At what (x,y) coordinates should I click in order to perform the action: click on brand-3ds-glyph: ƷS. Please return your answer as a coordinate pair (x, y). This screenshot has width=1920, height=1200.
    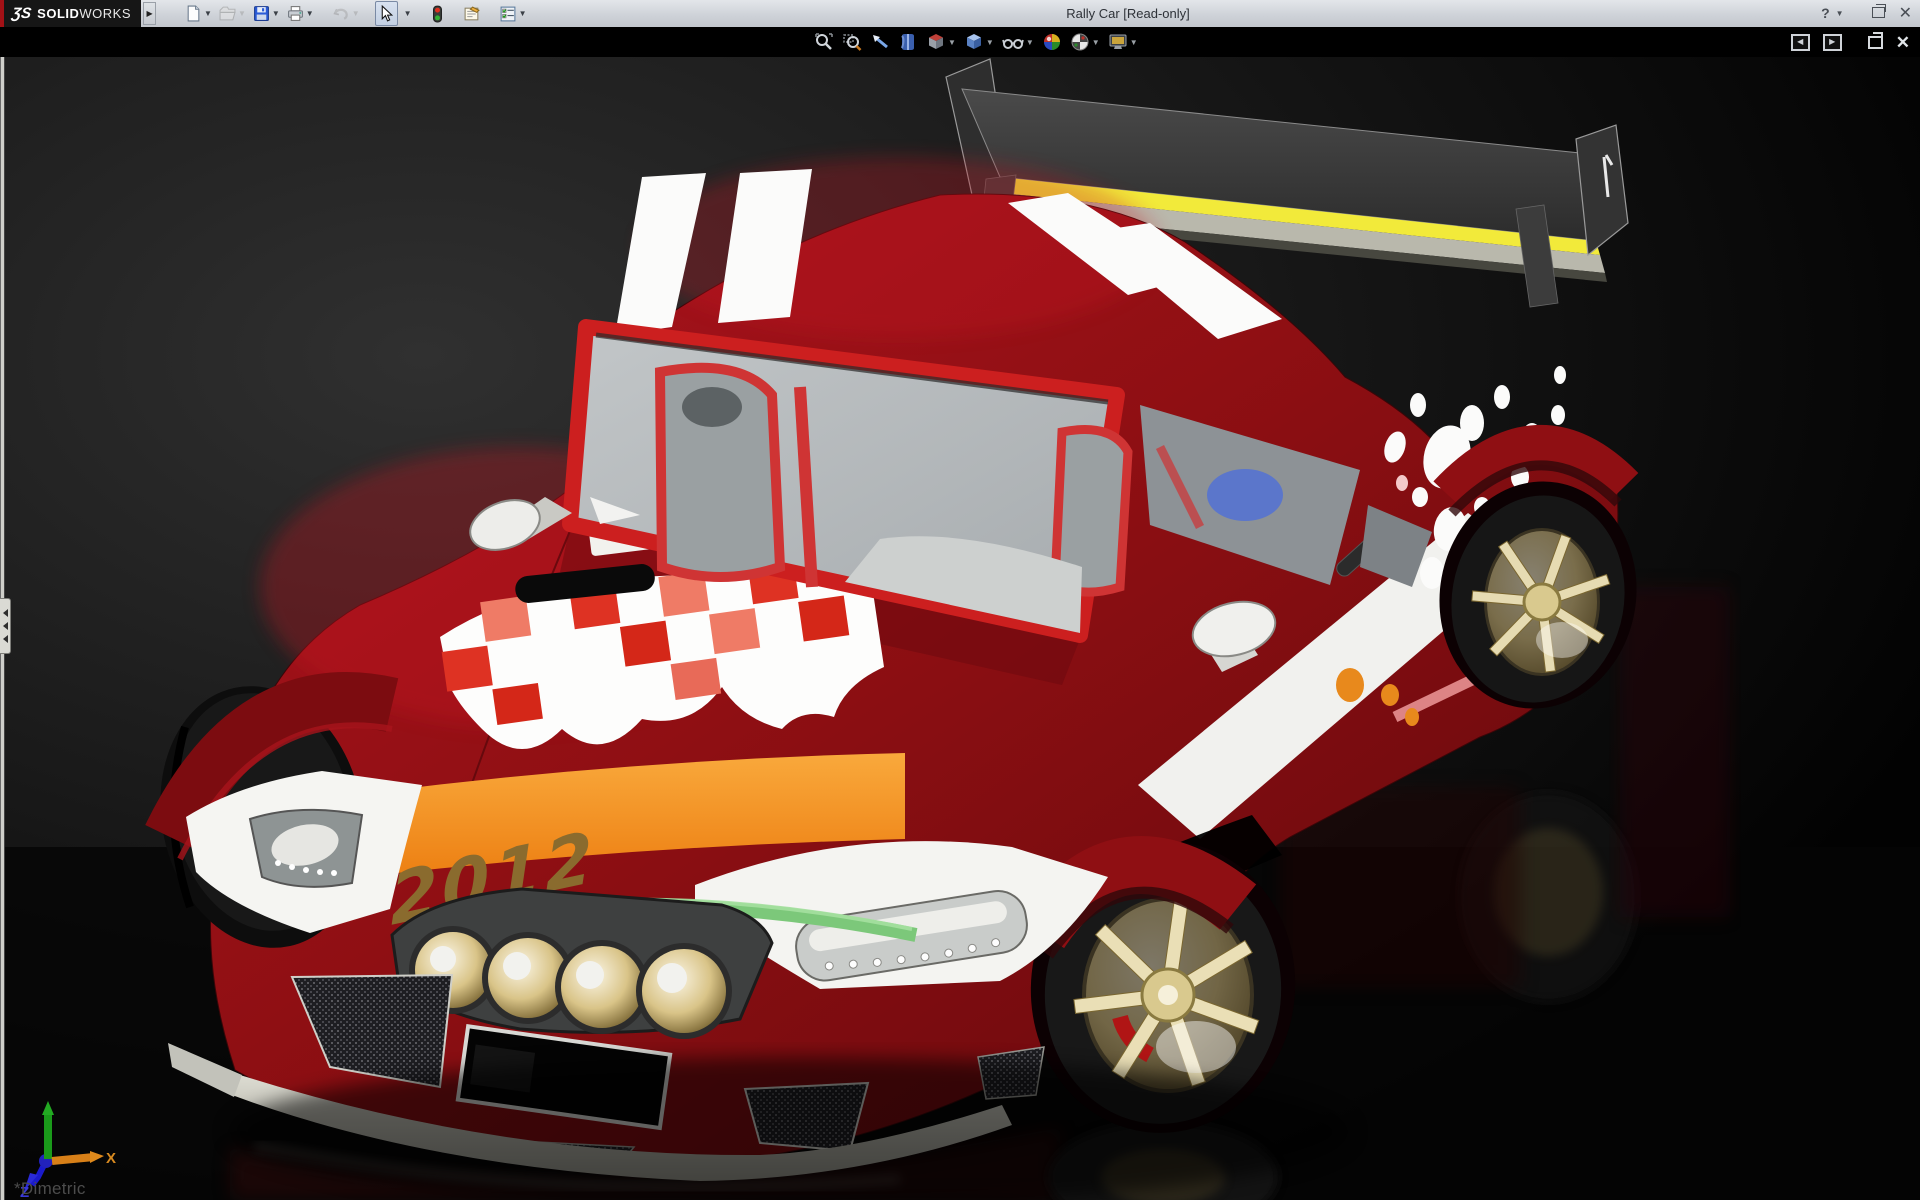
    Looking at the image, I should click on (21, 13).